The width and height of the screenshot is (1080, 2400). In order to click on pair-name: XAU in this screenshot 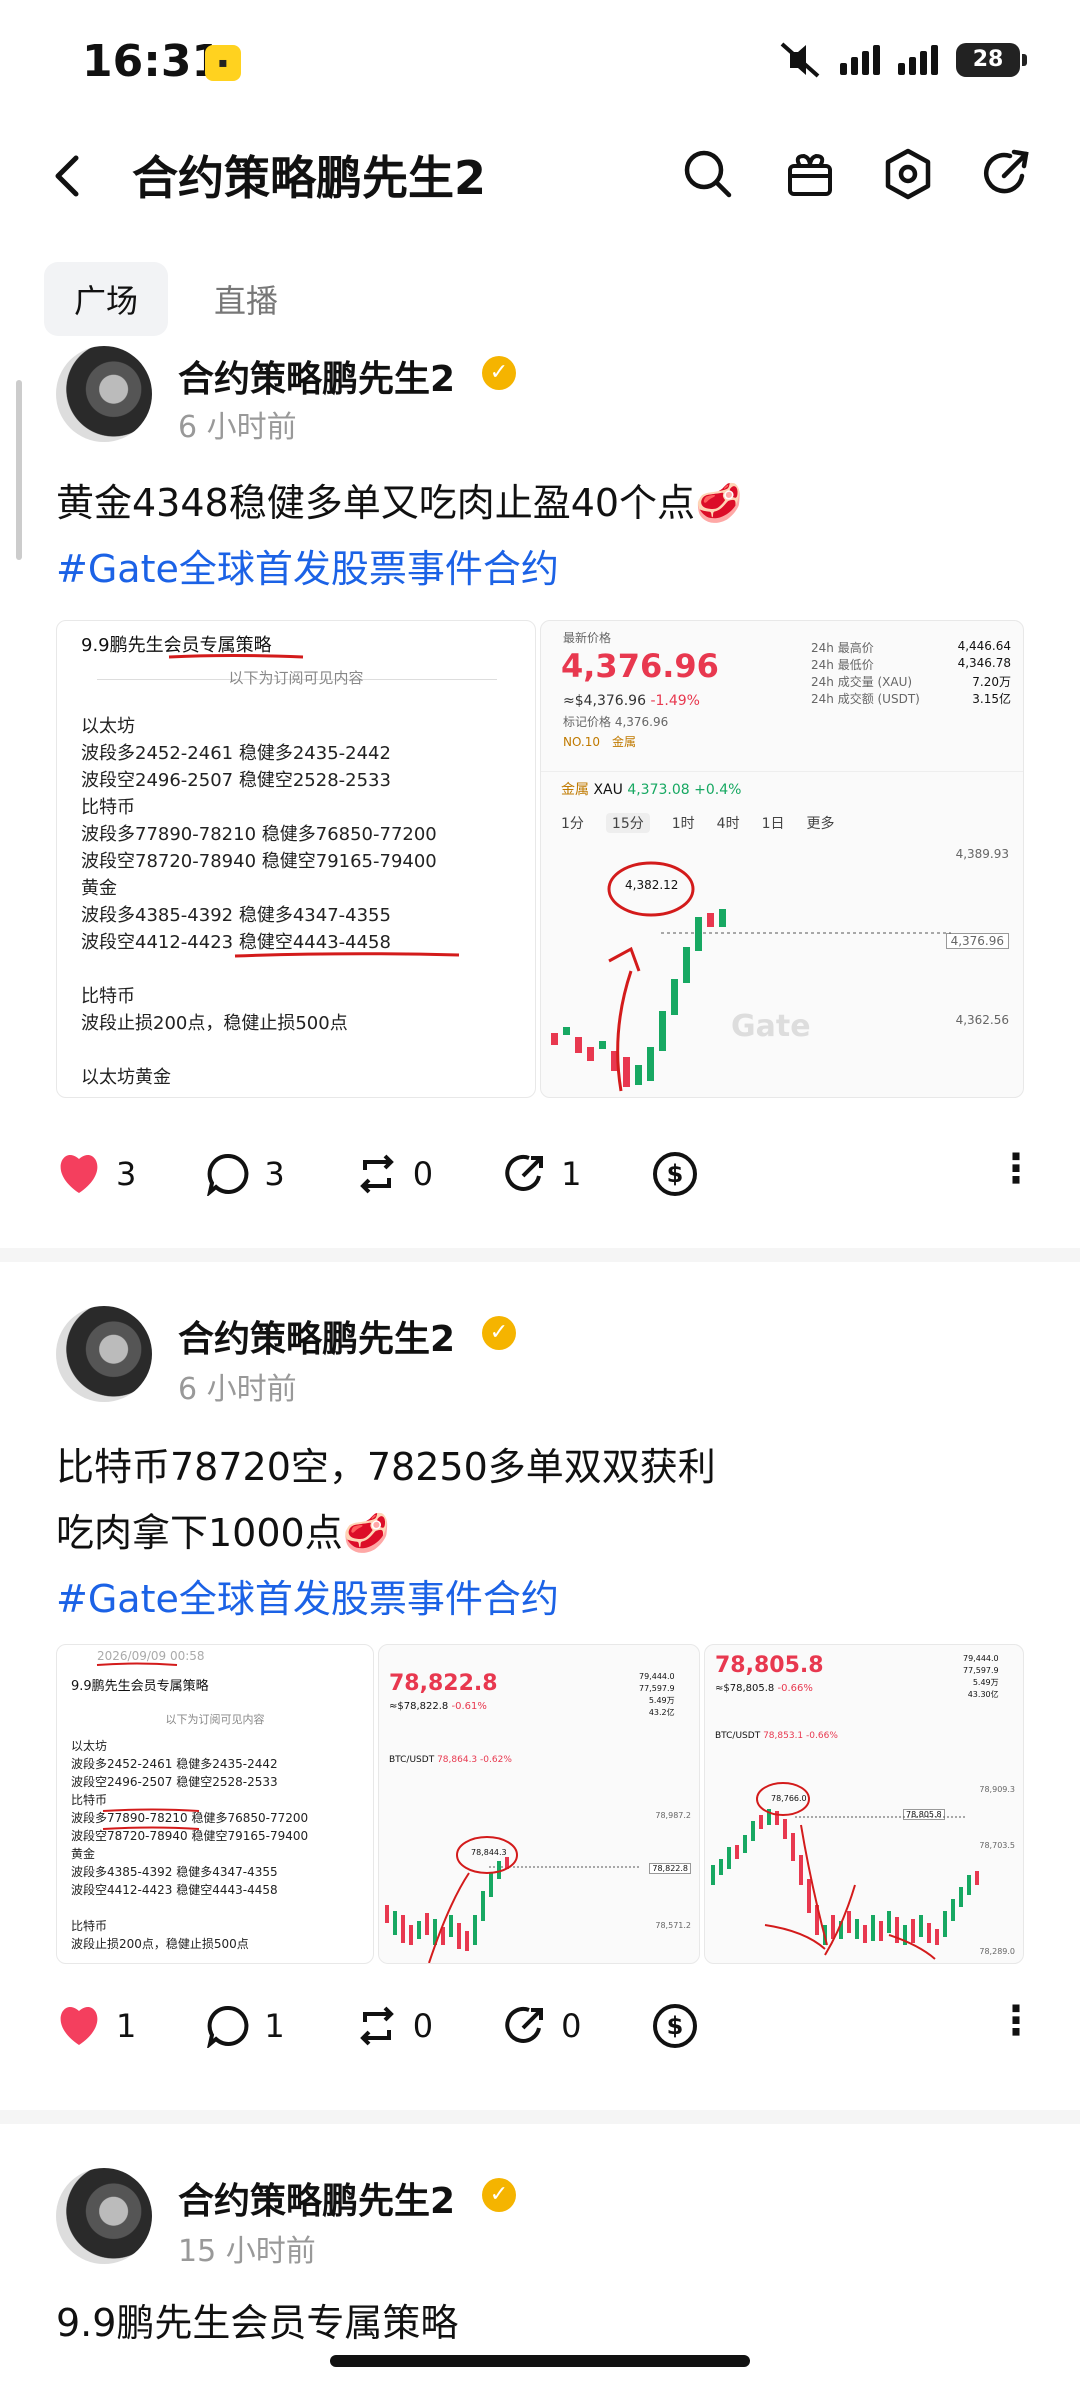, I will do `click(608, 790)`.